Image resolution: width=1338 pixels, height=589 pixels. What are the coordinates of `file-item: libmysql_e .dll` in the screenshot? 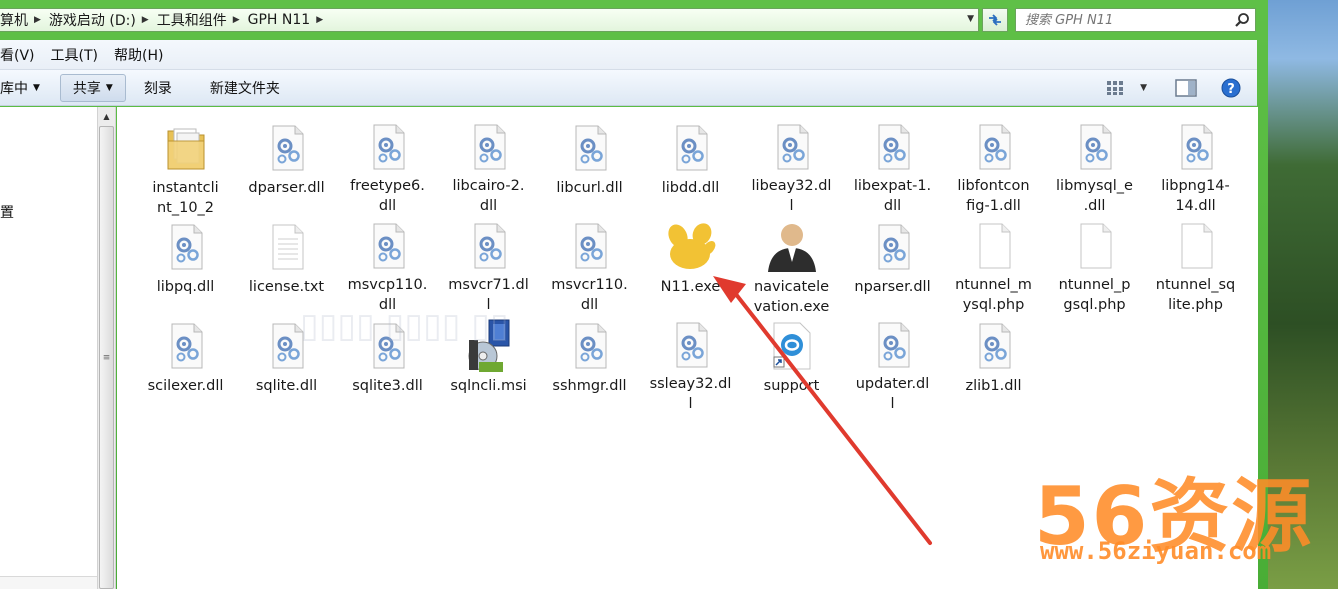 It's located at (1094, 165).